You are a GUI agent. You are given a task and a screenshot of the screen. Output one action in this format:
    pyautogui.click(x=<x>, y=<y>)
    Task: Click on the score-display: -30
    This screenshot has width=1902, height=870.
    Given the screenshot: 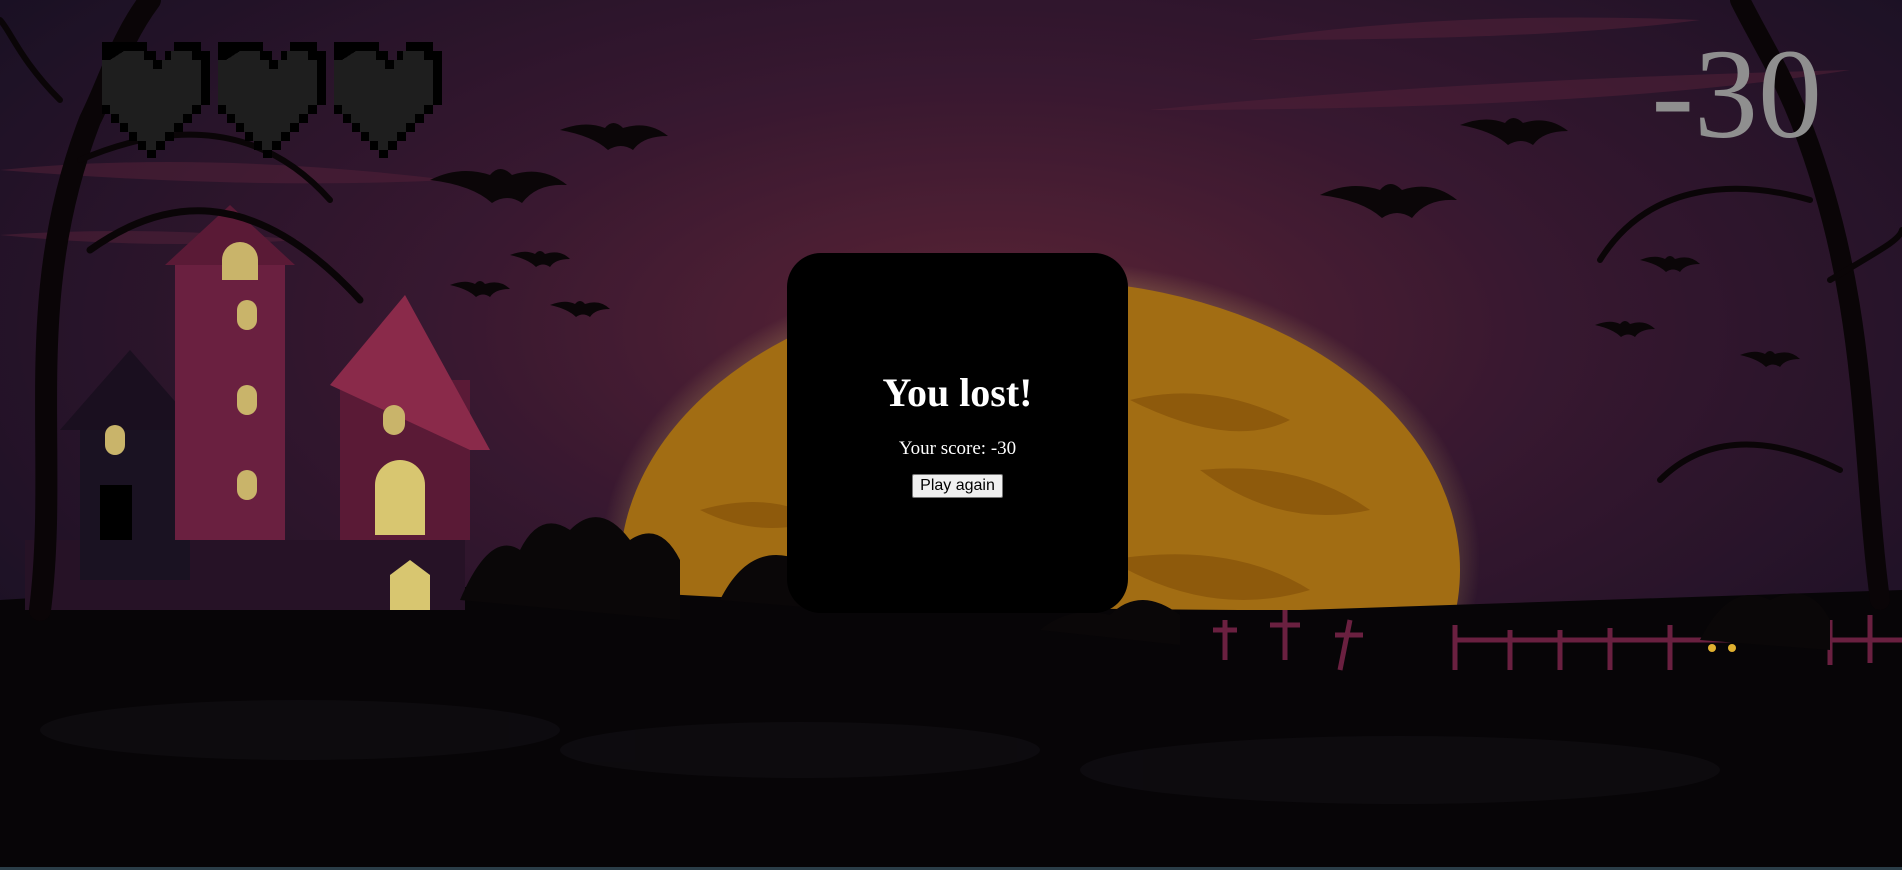 What is the action you would take?
    pyautogui.click(x=1736, y=94)
    